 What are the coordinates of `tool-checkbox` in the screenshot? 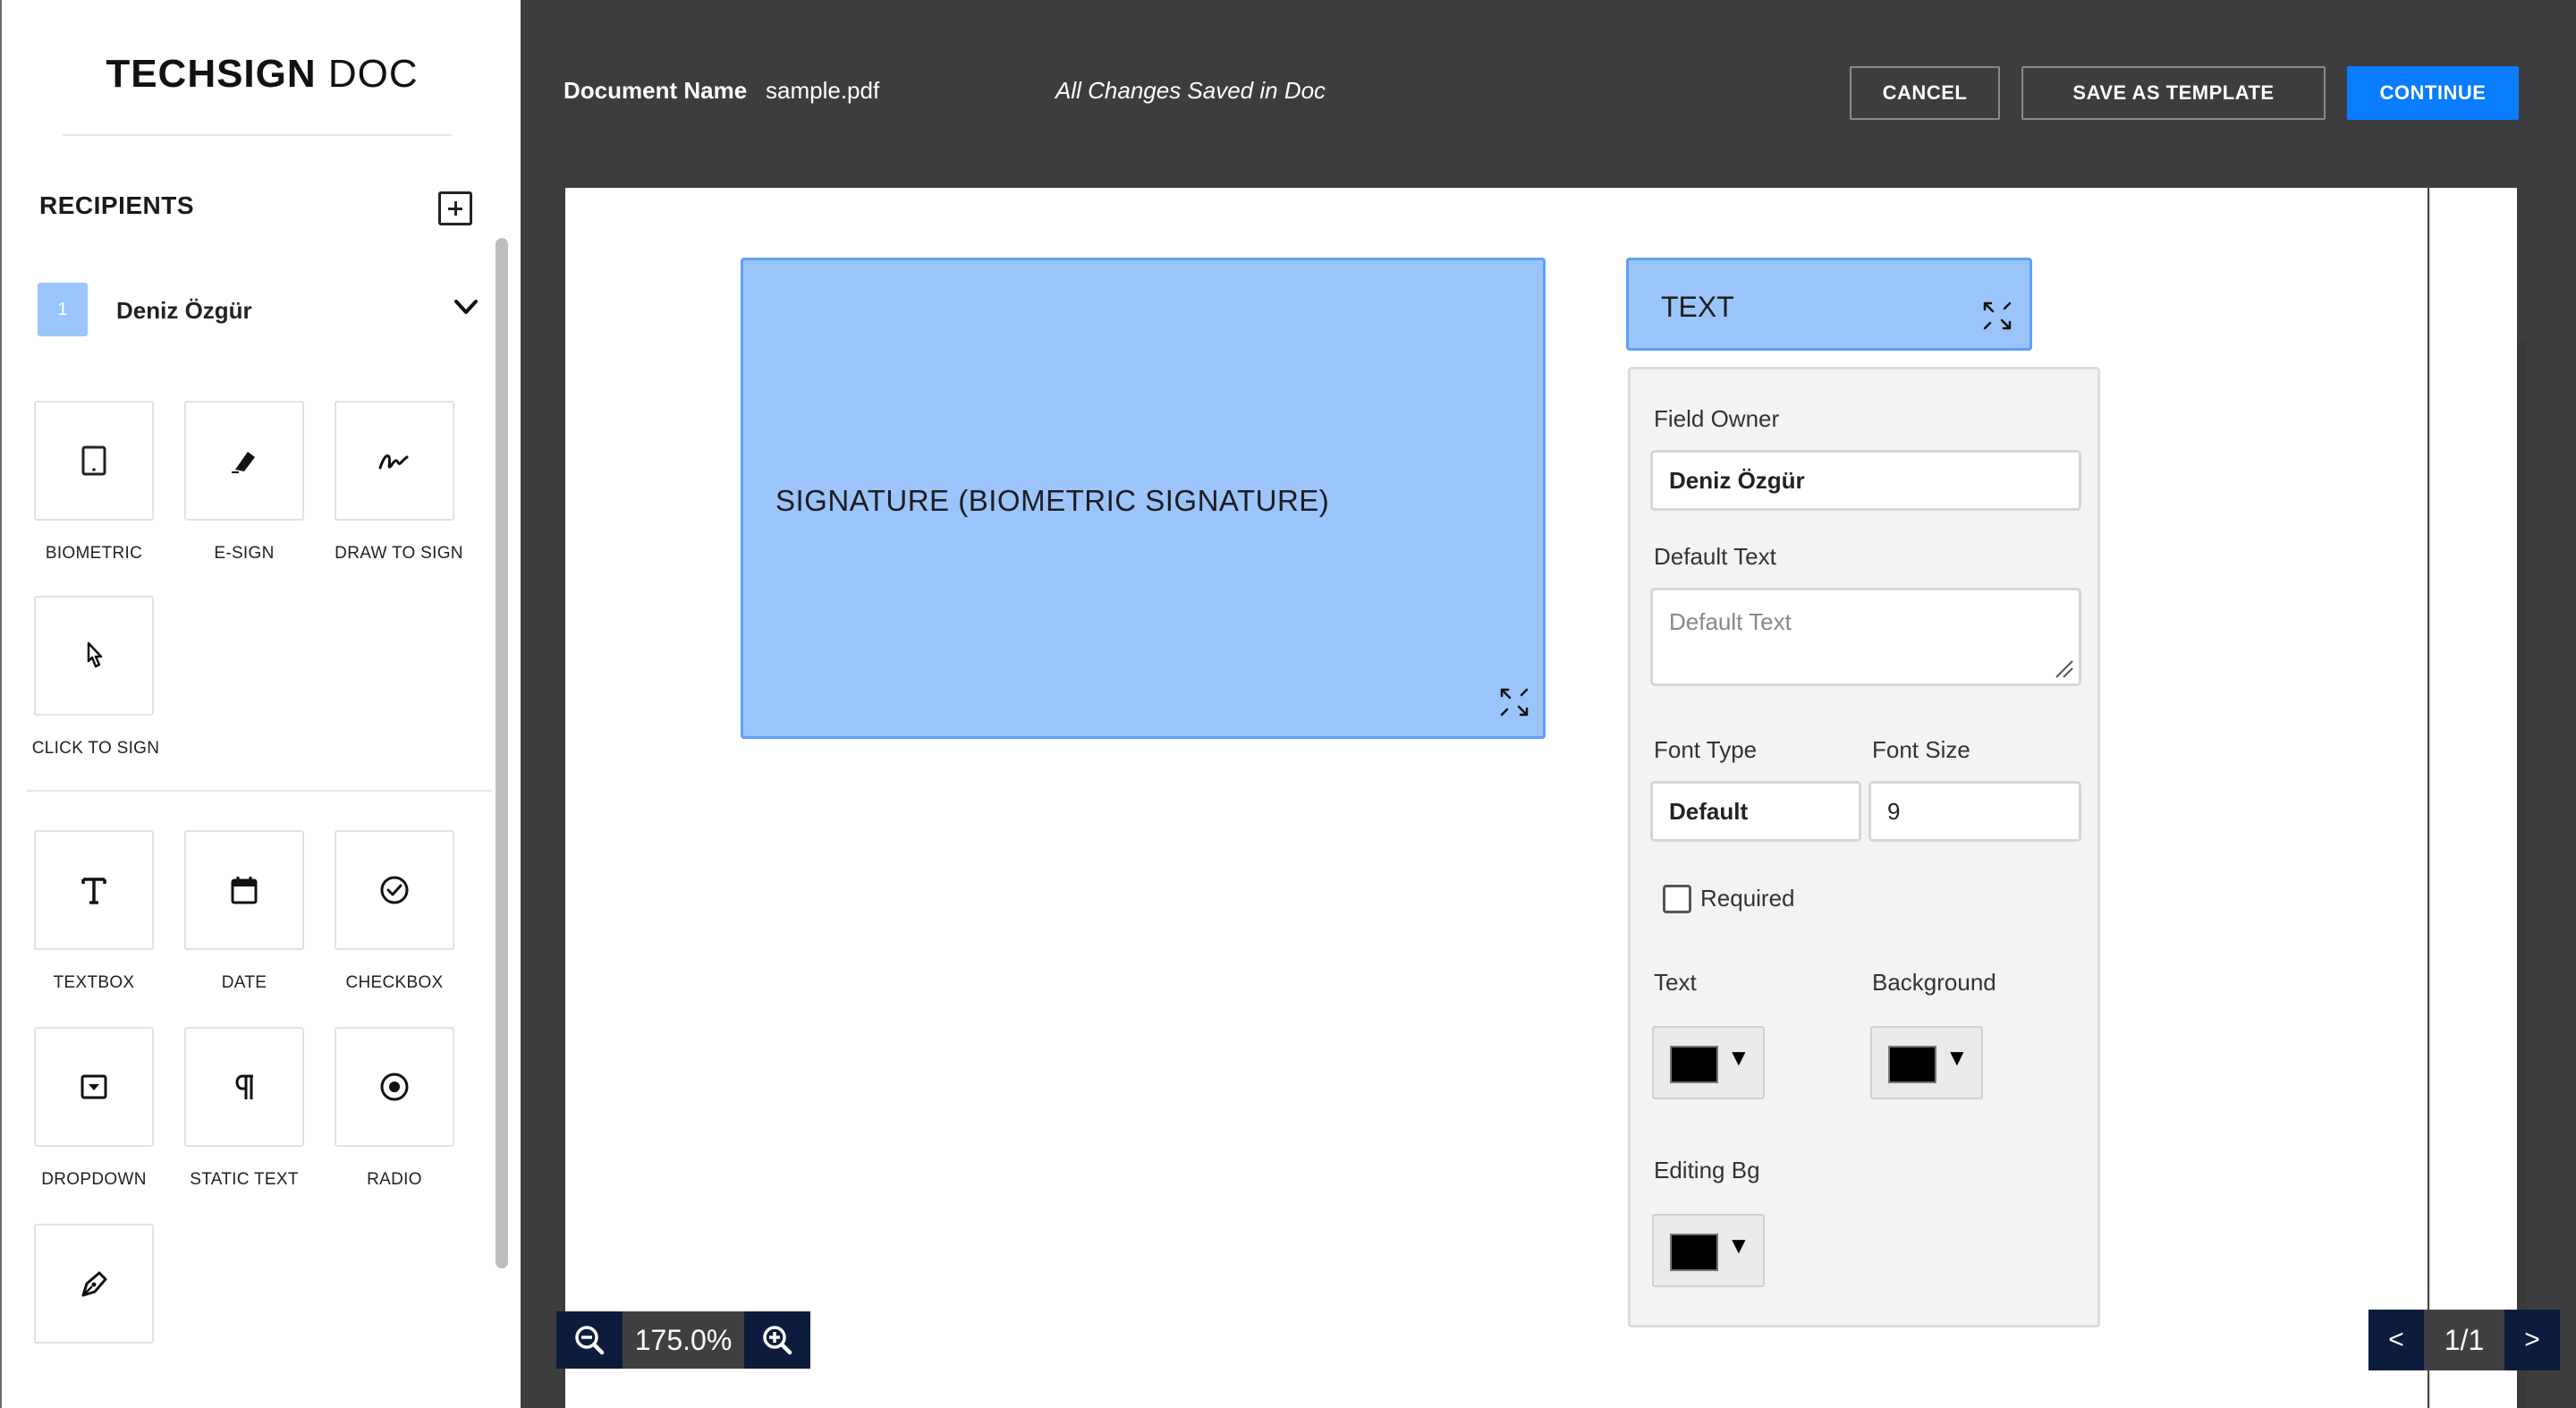 It's located at (394, 890).